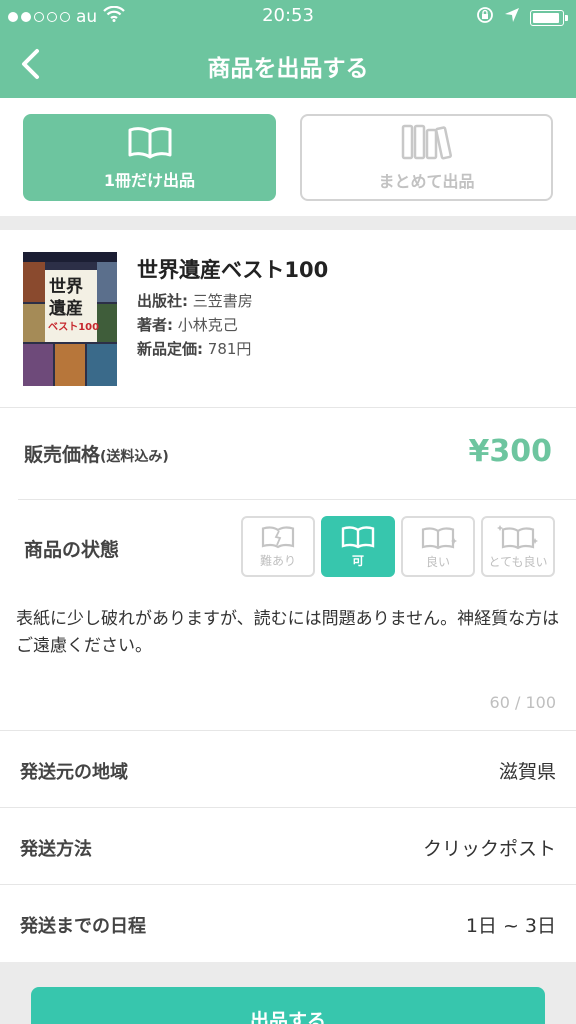 This screenshot has height=1024, width=576. I want to click on condition-option-acceptable: 可, so click(358, 546).